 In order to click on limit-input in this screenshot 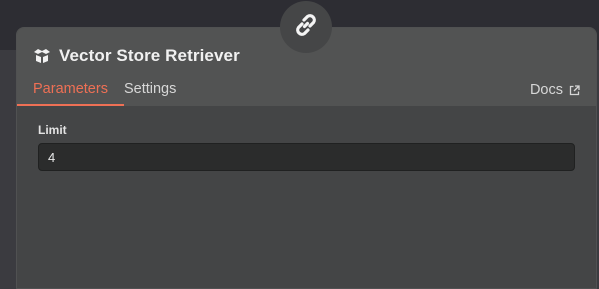, I will do `click(306, 157)`.